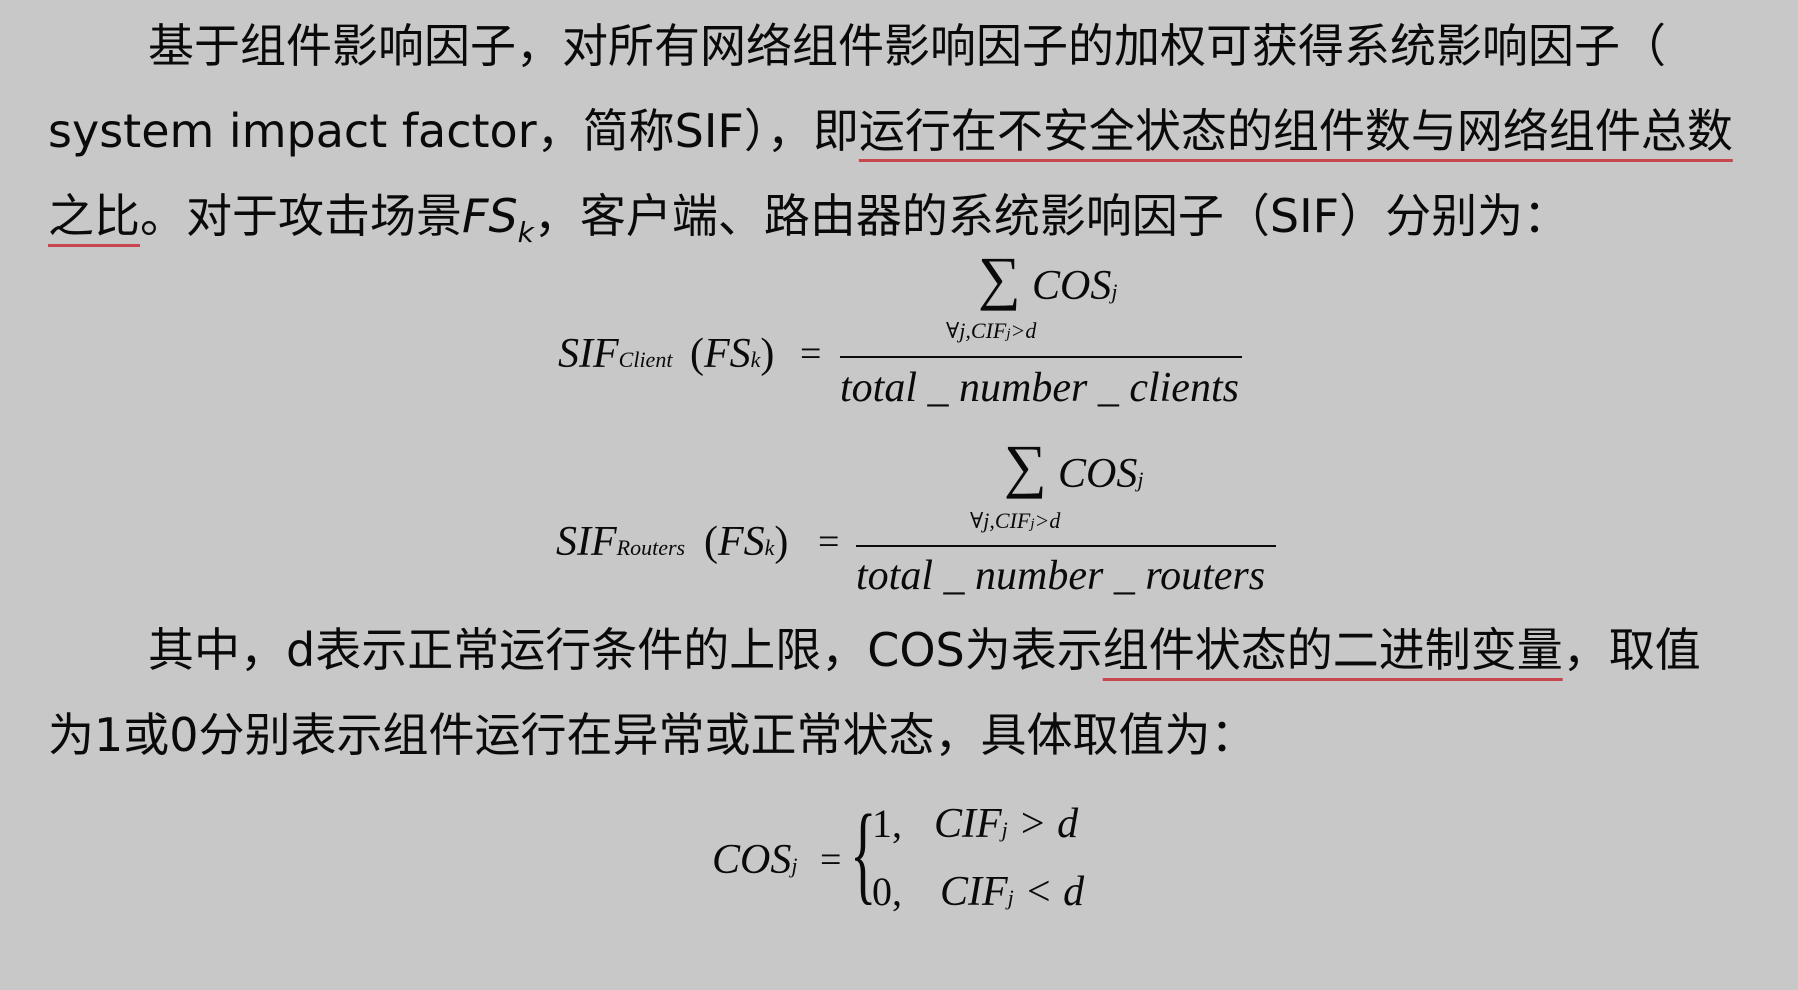 Image resolution: width=1798 pixels, height=990 pixels. I want to click on cos-lhs: COSj, so click(754, 860).